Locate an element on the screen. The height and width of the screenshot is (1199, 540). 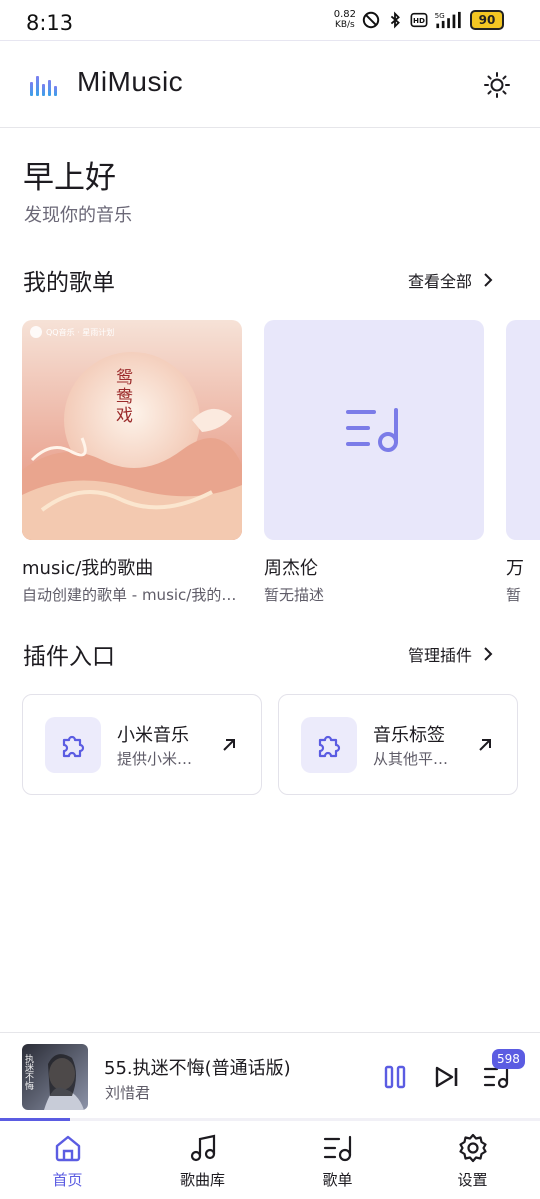
plugin-card: 小米音乐 提供小米音乐 is located at coordinates (142, 744).